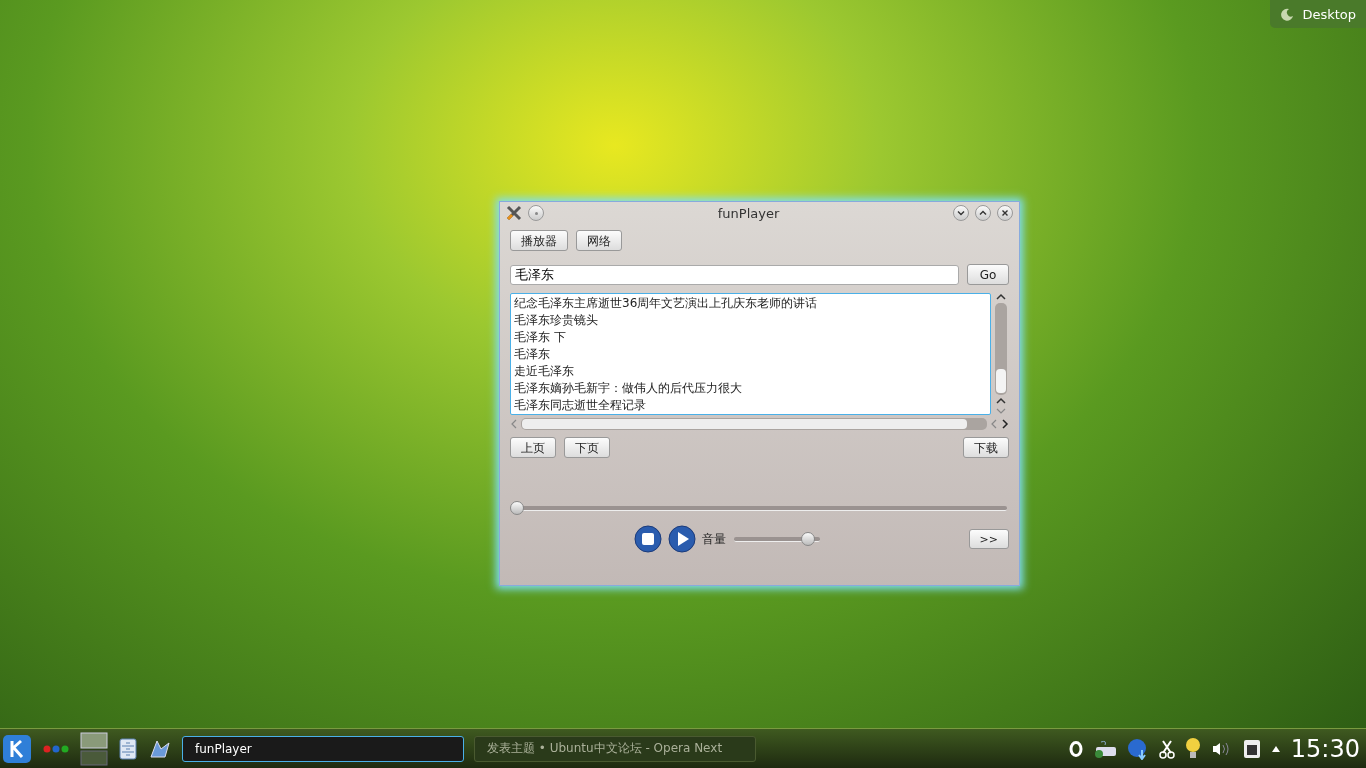  What do you see at coordinates (750, 371) in the screenshot?
I see `result-item: 走近毛泽东` at bounding box center [750, 371].